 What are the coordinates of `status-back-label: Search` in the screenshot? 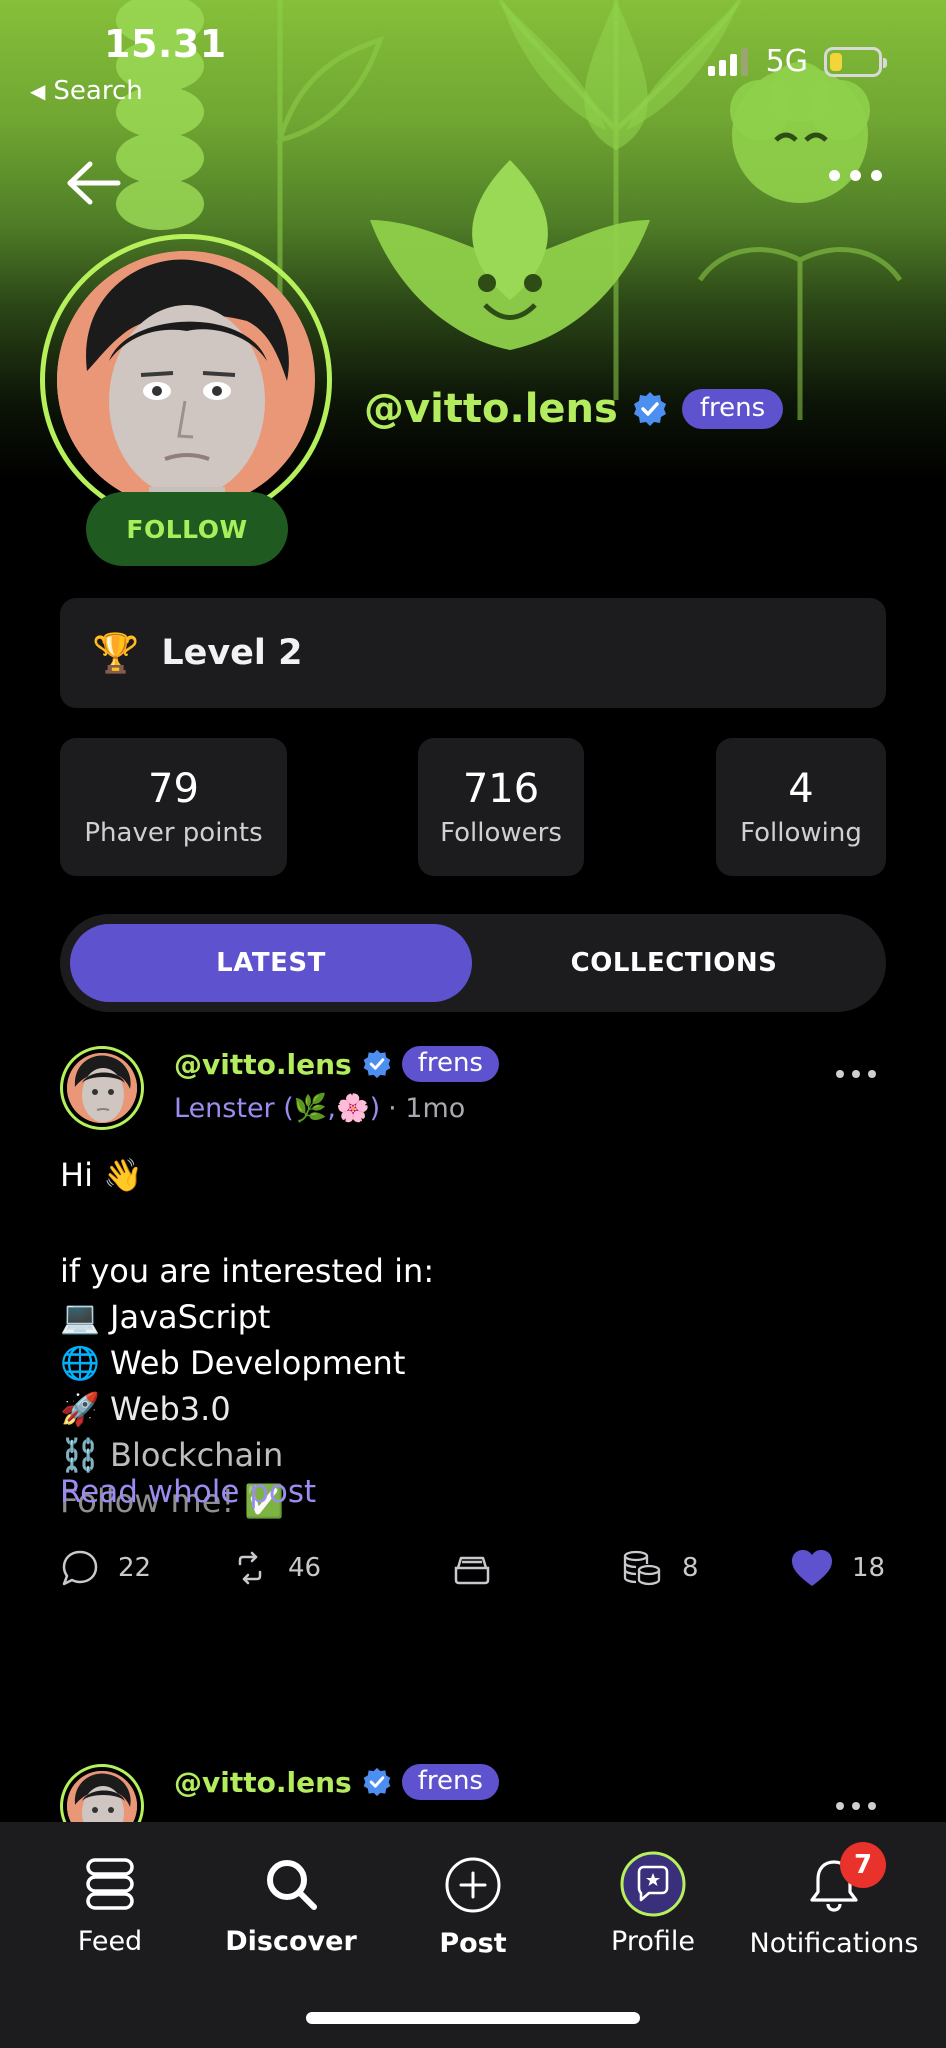 It's located at (98, 91).